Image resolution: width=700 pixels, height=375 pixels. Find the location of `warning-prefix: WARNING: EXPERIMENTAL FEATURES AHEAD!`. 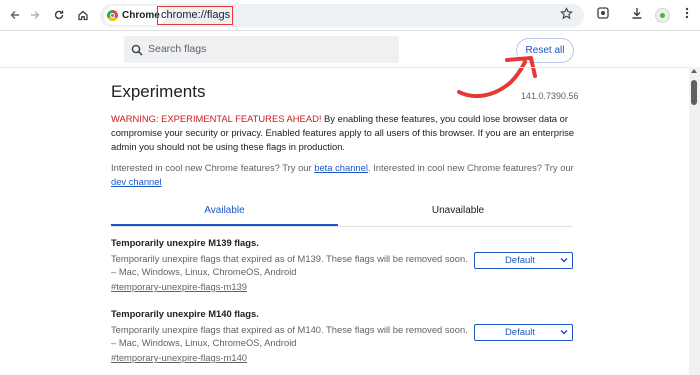

warning-prefix: WARNING: EXPERIMENTAL FEATURES AHEAD! is located at coordinates (216, 118).